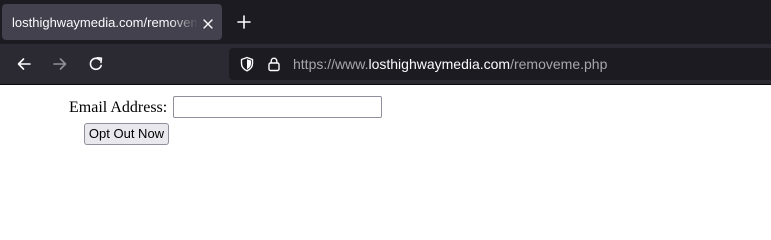 This screenshot has width=771, height=240. I want to click on url-path: /removeme.php, so click(559, 64).